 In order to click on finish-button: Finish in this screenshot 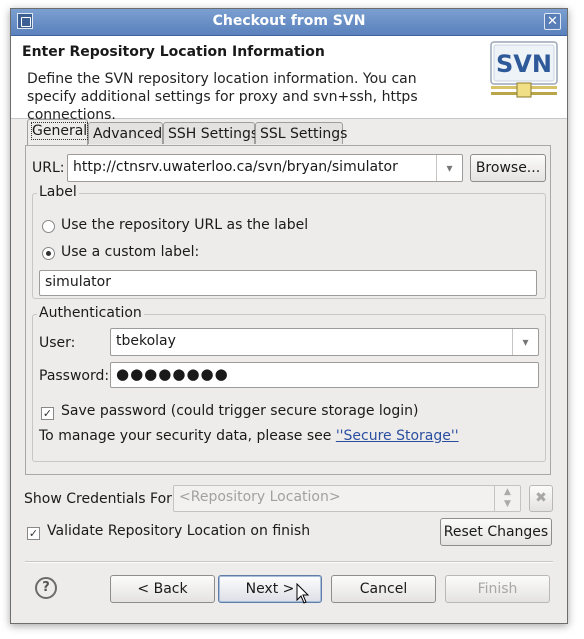, I will do `click(497, 589)`.